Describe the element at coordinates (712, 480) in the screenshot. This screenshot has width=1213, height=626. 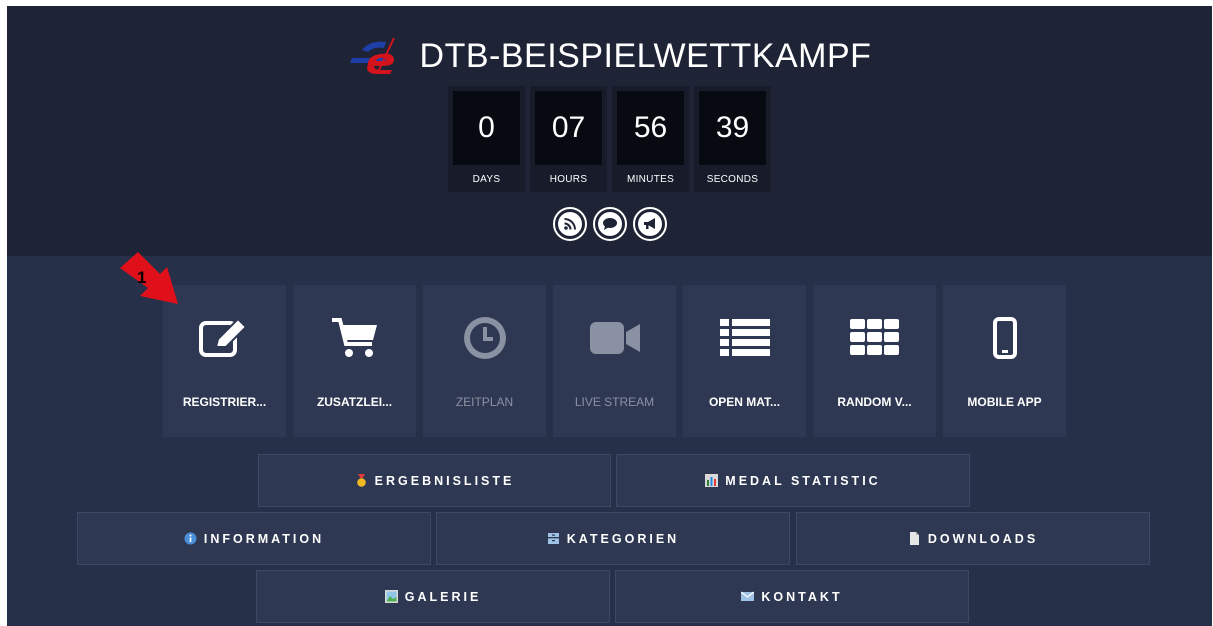
I see `bar-chart-icon` at that location.